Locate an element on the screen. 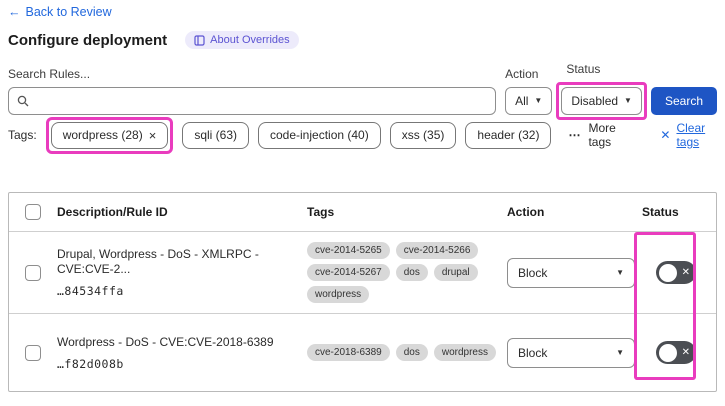  highlight-selected-tag: wordpress (28) × is located at coordinates (109, 135).